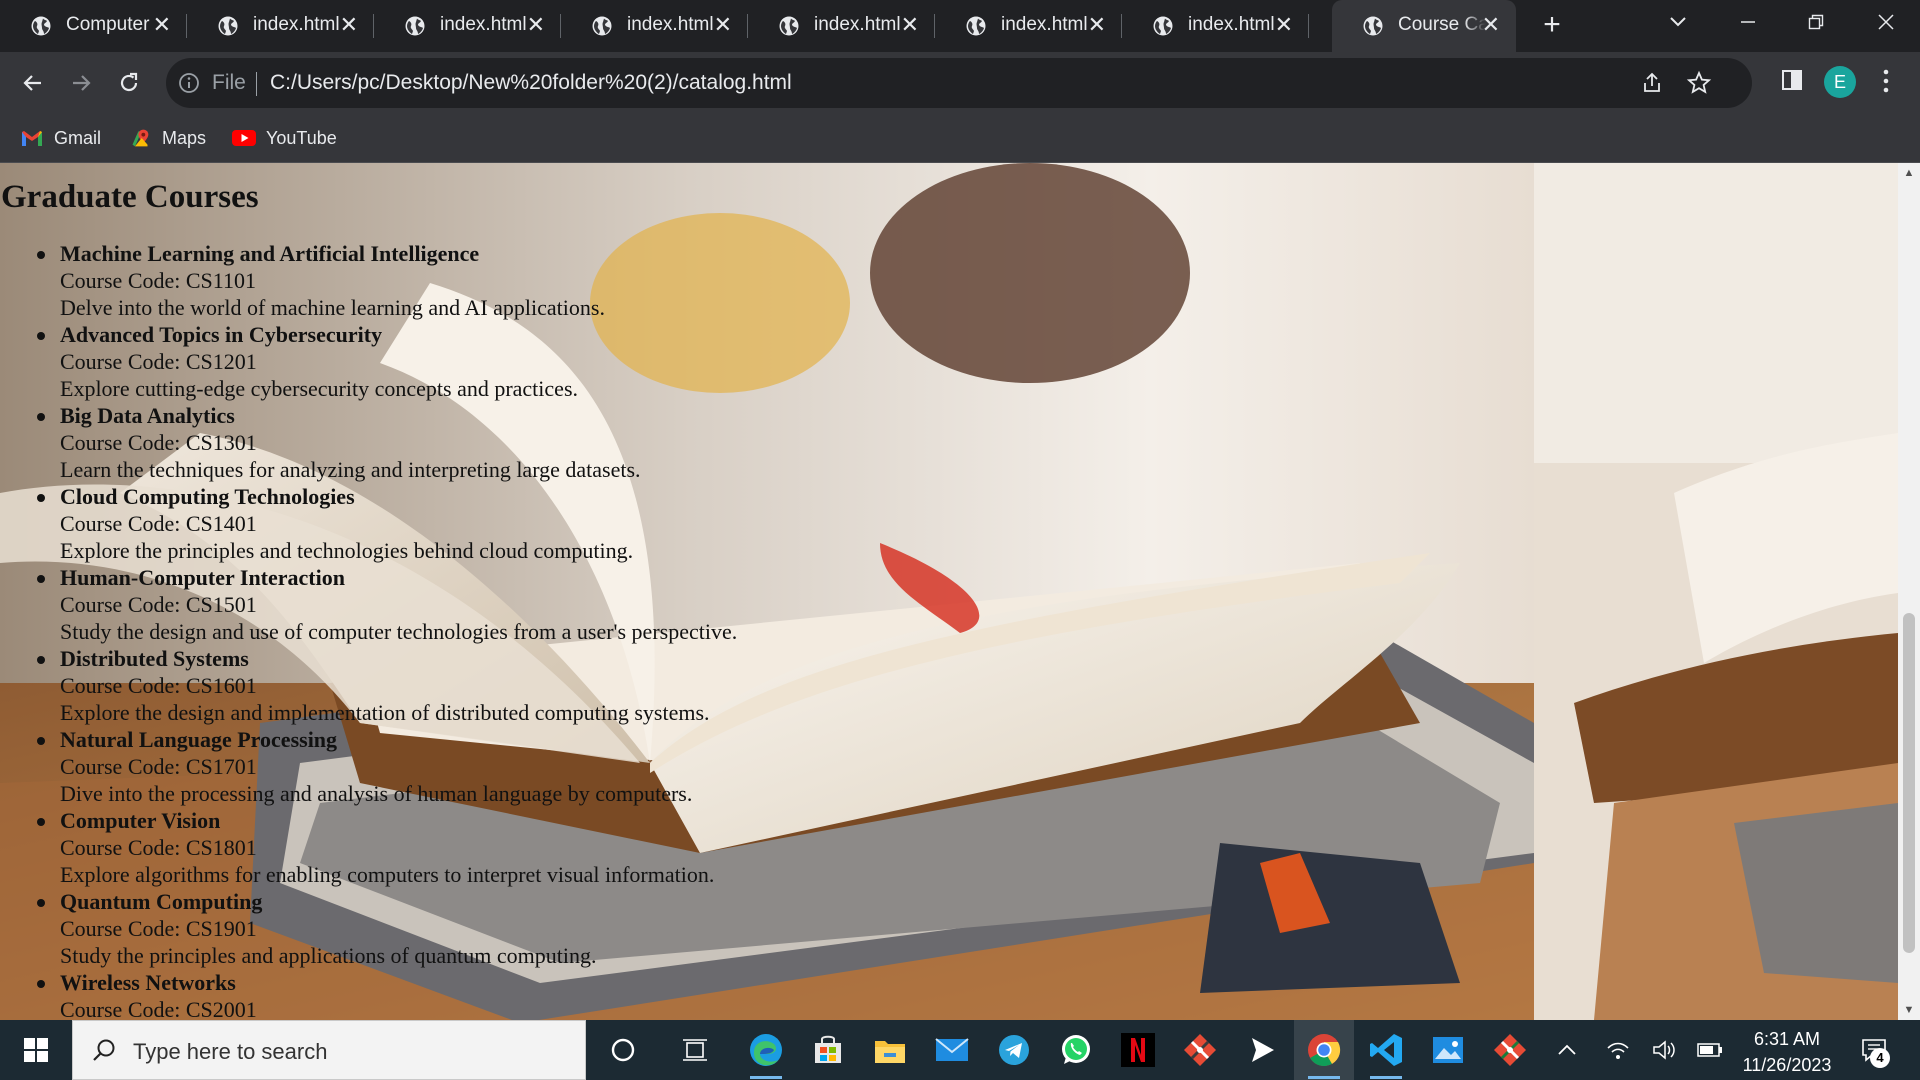  I want to click on profile-avatar: E, so click(1840, 82).